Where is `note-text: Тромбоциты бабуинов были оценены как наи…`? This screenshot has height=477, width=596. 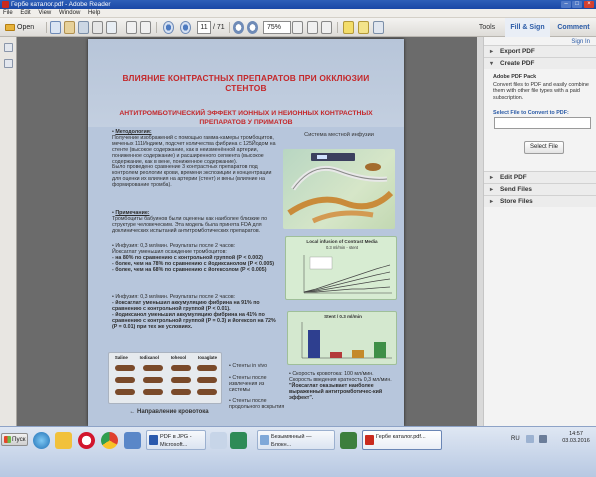
note-text: Тромбоциты бабуинов были оценены как наи… is located at coordinates (190, 224).